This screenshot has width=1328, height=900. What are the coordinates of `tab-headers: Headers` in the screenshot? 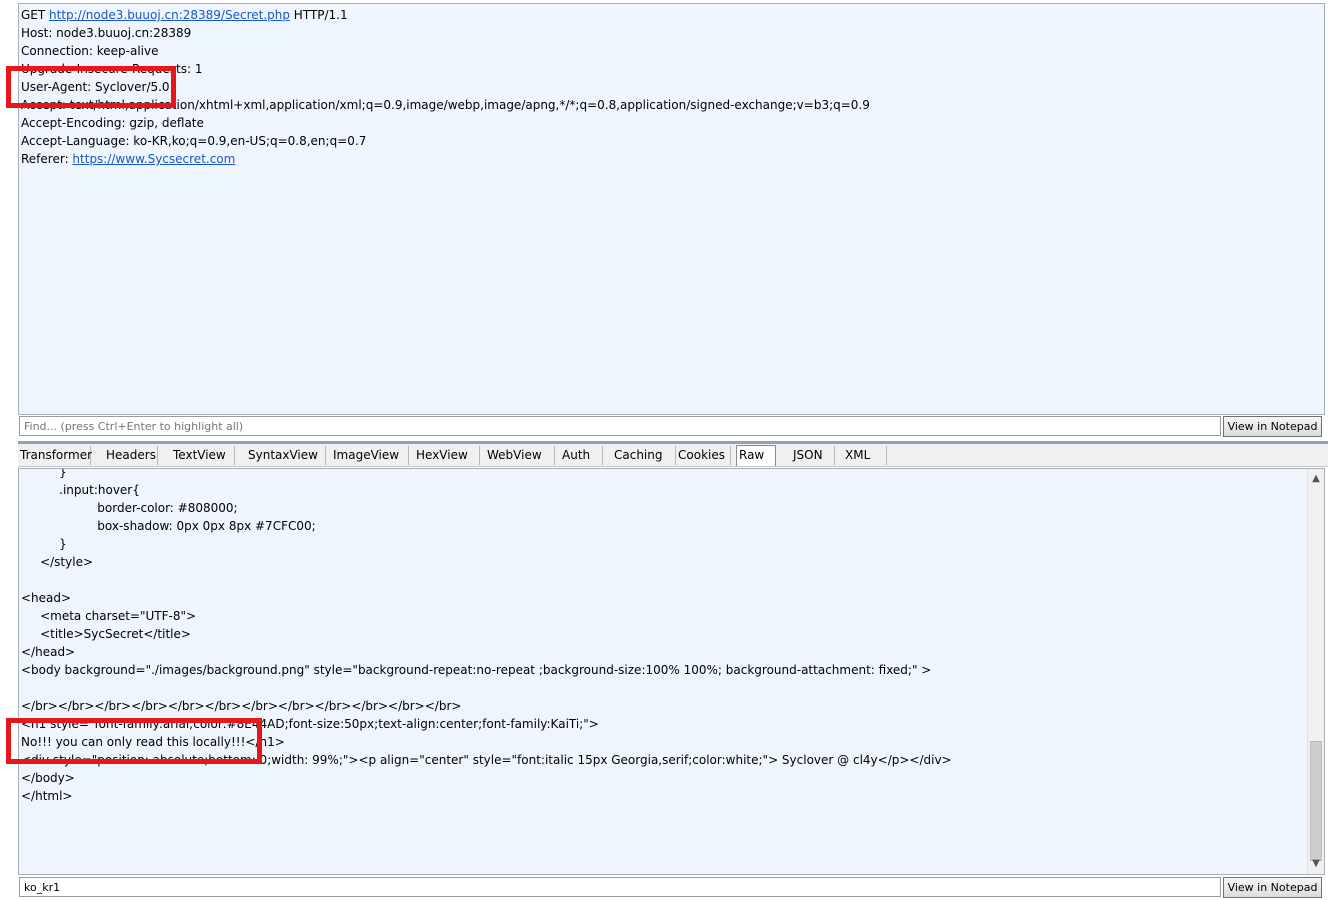 It's located at (131, 455).